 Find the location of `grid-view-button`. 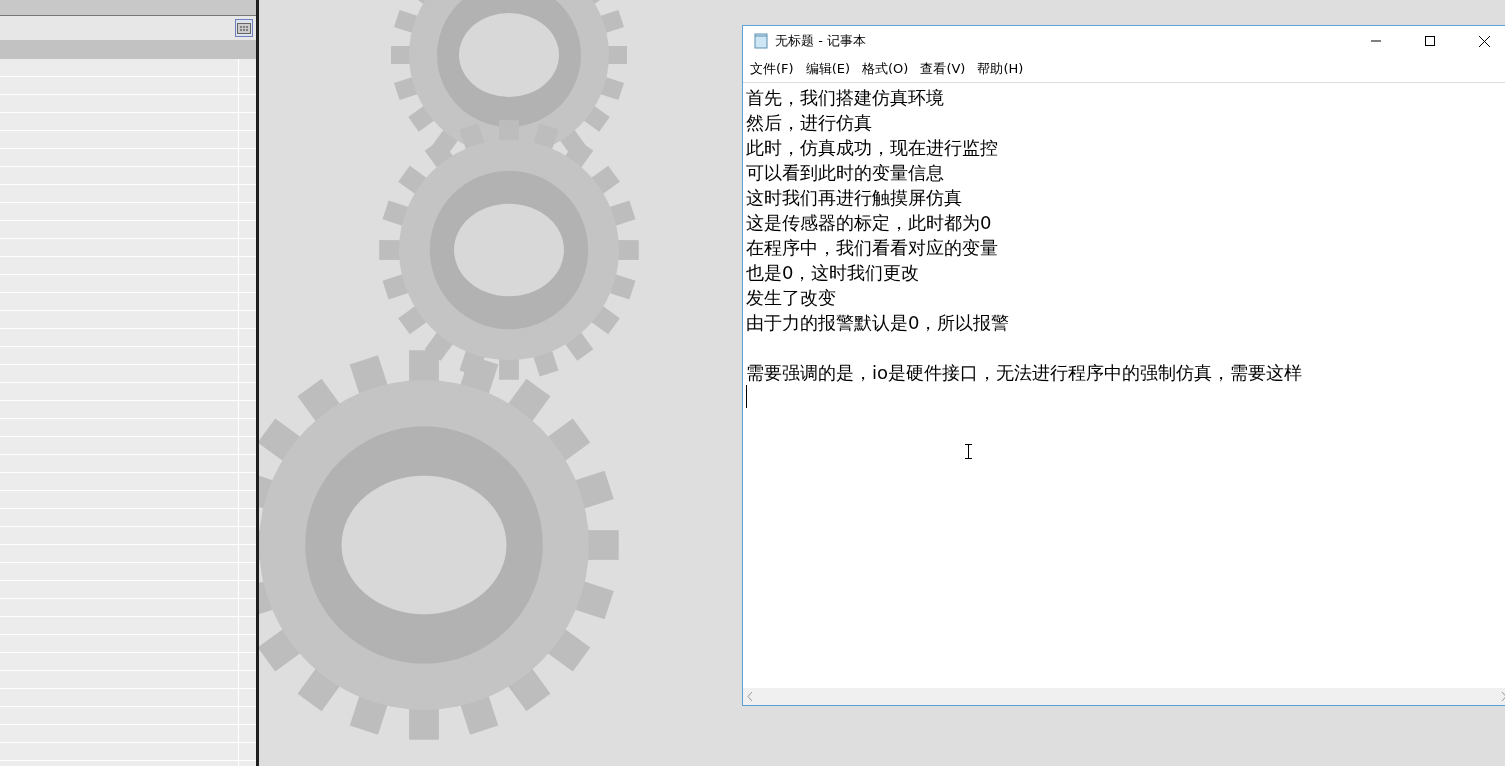

grid-view-button is located at coordinates (244, 28).